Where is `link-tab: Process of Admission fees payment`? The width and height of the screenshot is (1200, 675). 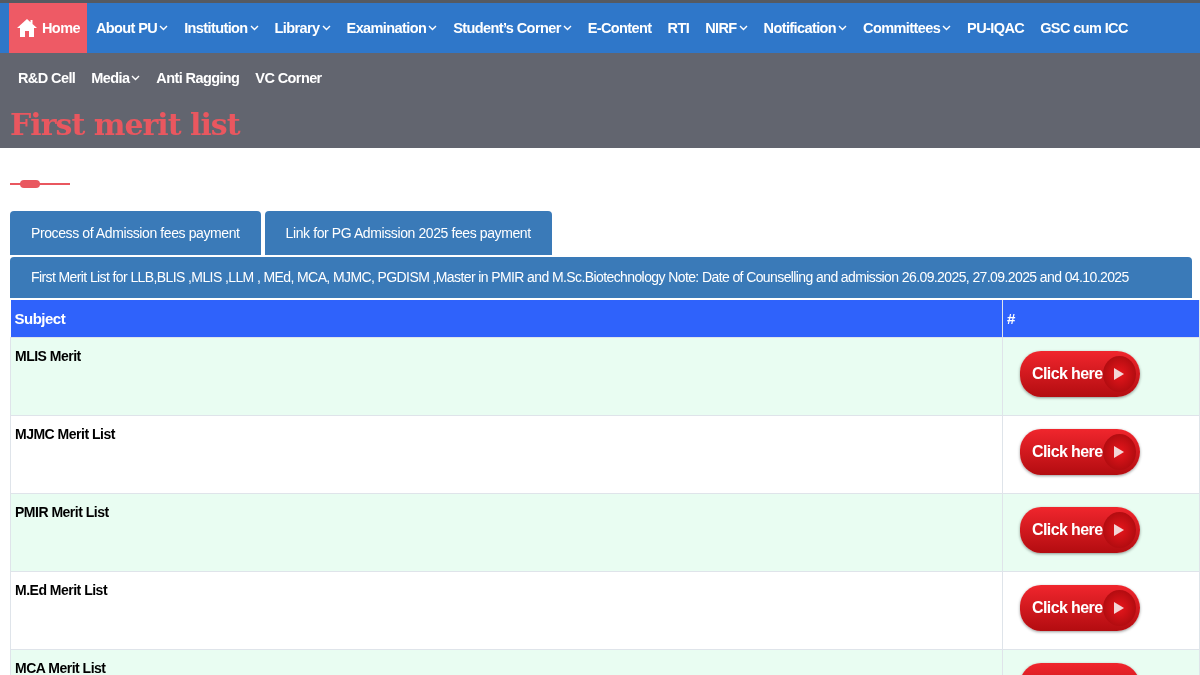
link-tab: Process of Admission fees payment is located at coordinates (135, 233).